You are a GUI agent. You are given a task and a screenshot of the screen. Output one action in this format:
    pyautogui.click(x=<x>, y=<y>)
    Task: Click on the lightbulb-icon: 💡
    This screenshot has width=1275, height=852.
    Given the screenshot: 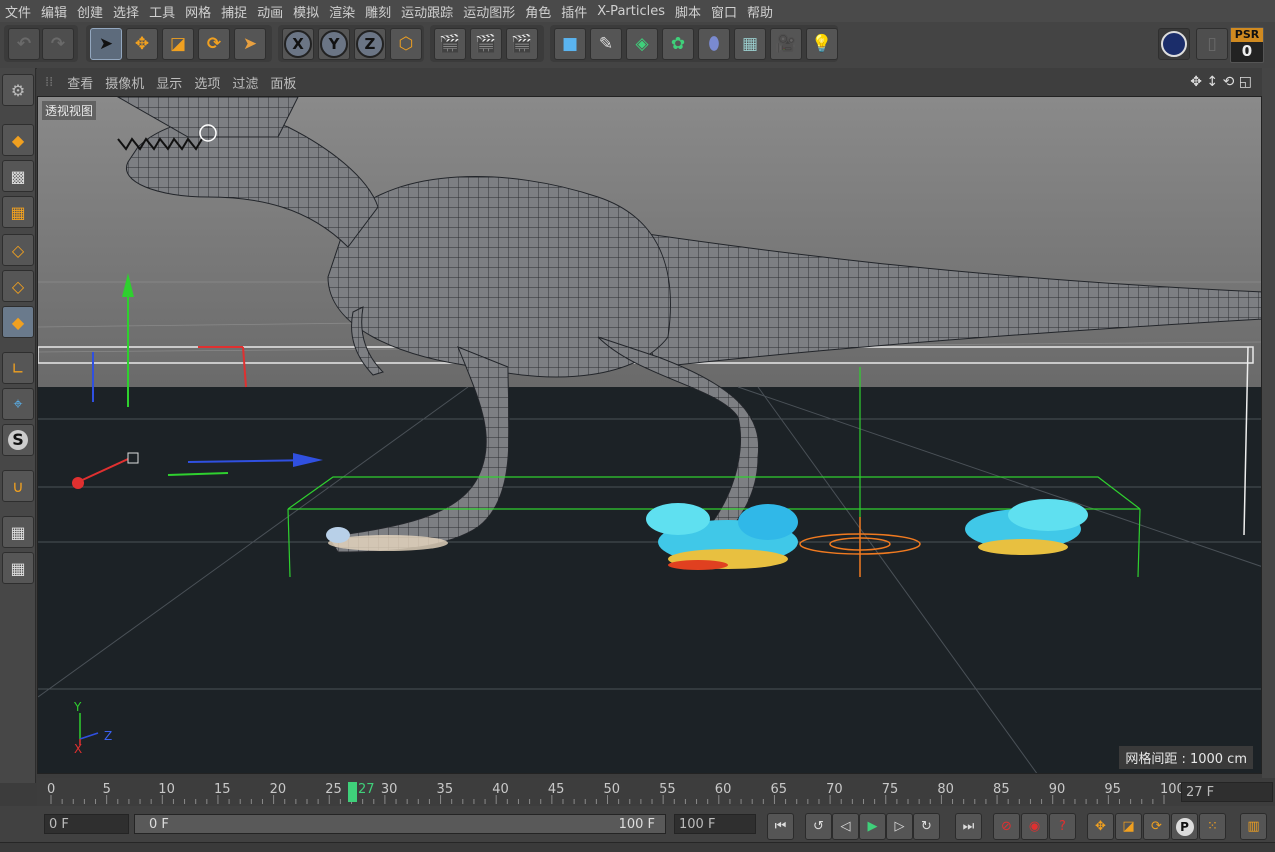 What is the action you would take?
    pyautogui.click(x=822, y=44)
    